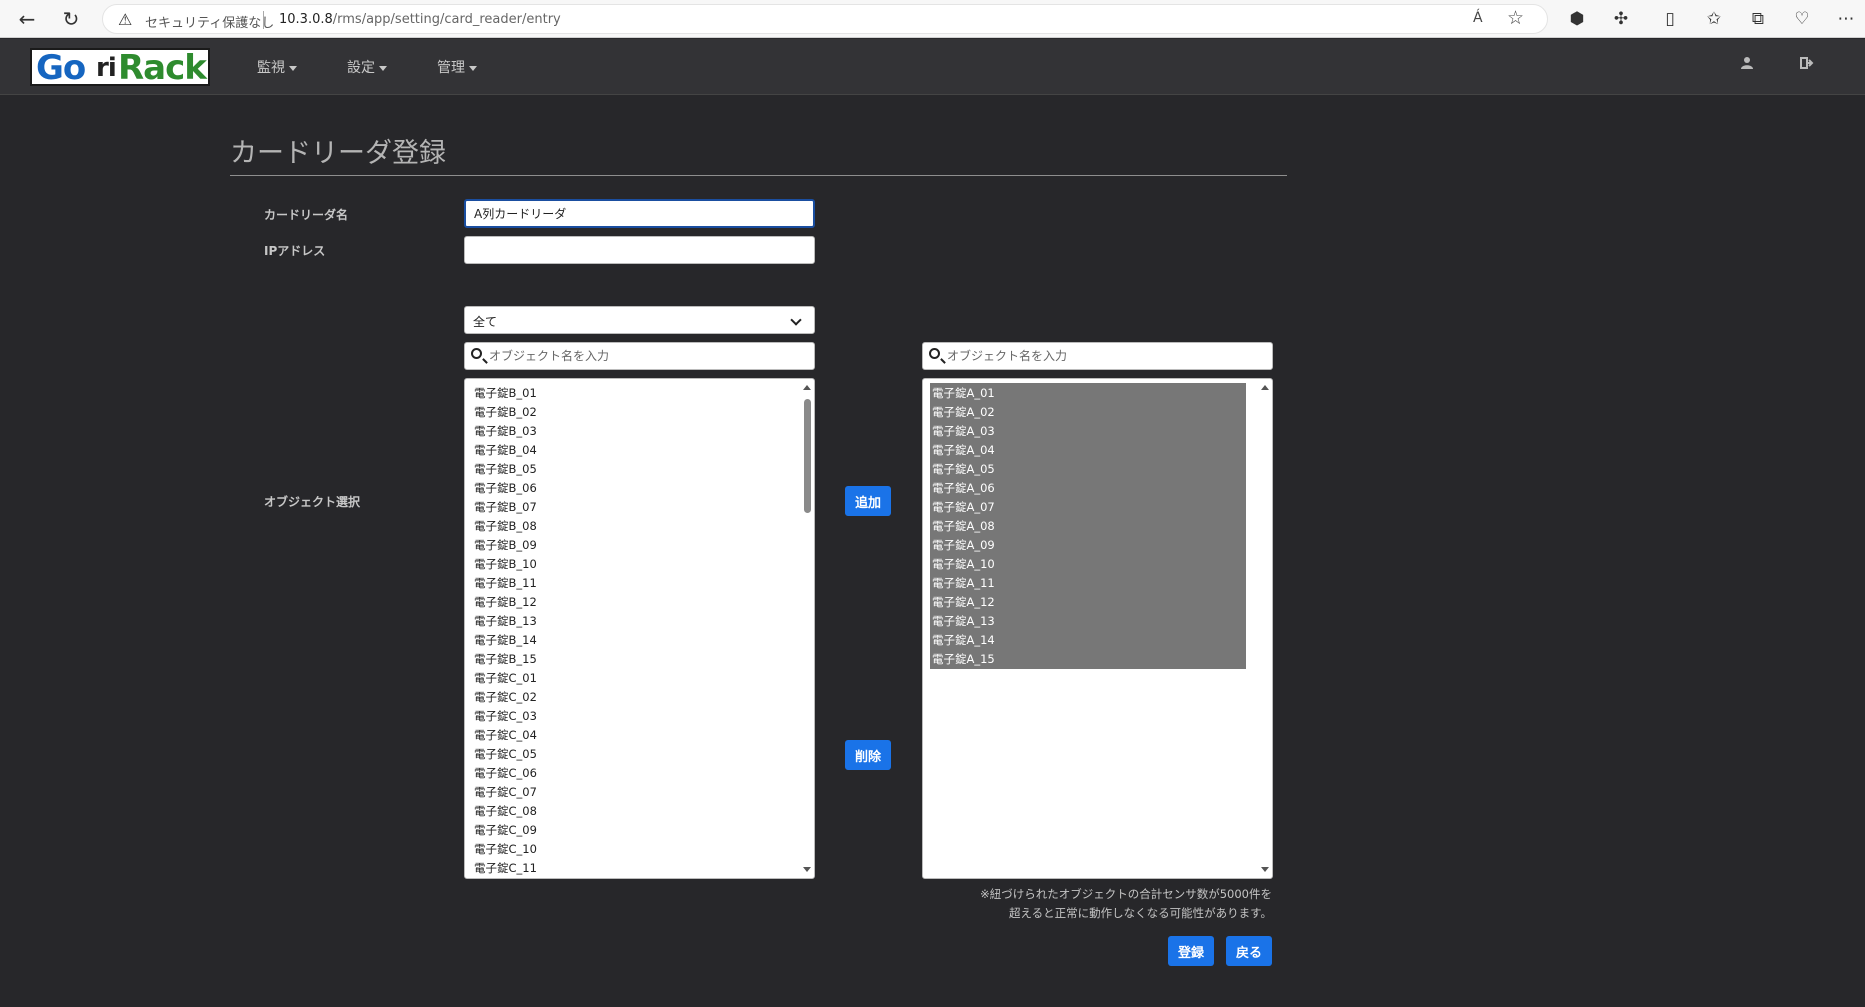 The image size is (1865, 1007). I want to click on available-object-item: 電子錠B_13, so click(505, 621).